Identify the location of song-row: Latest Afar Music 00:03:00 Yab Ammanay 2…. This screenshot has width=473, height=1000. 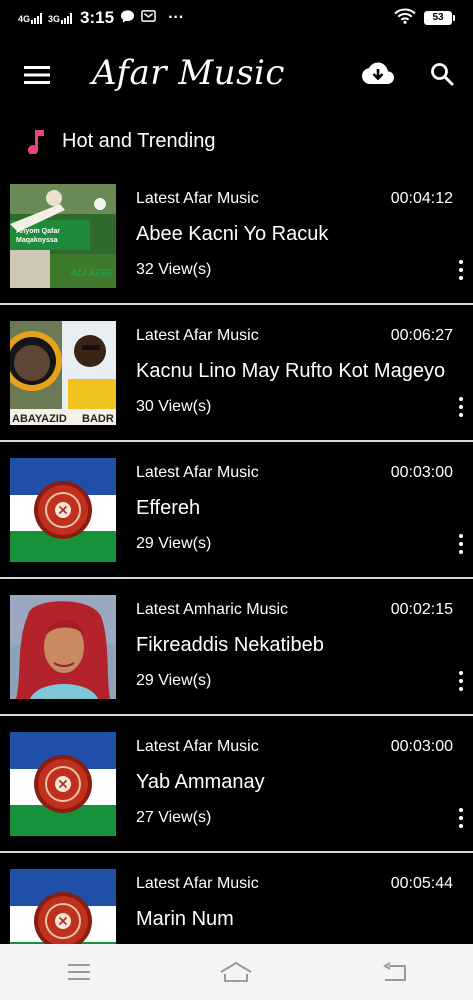
(236, 784).